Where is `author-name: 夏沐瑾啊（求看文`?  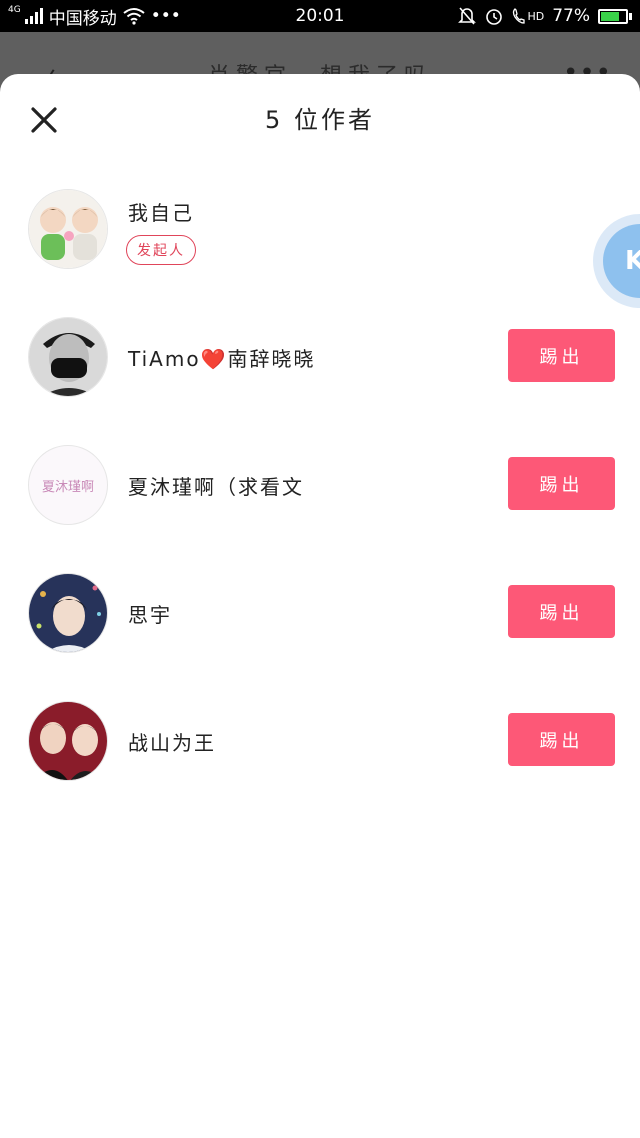 author-name: 夏沐瑾啊（求看文 is located at coordinates (216, 487).